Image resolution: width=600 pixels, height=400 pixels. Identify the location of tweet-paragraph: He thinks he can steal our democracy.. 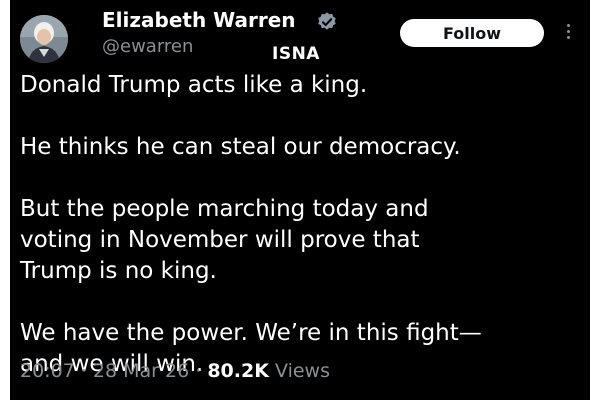
(240, 147).